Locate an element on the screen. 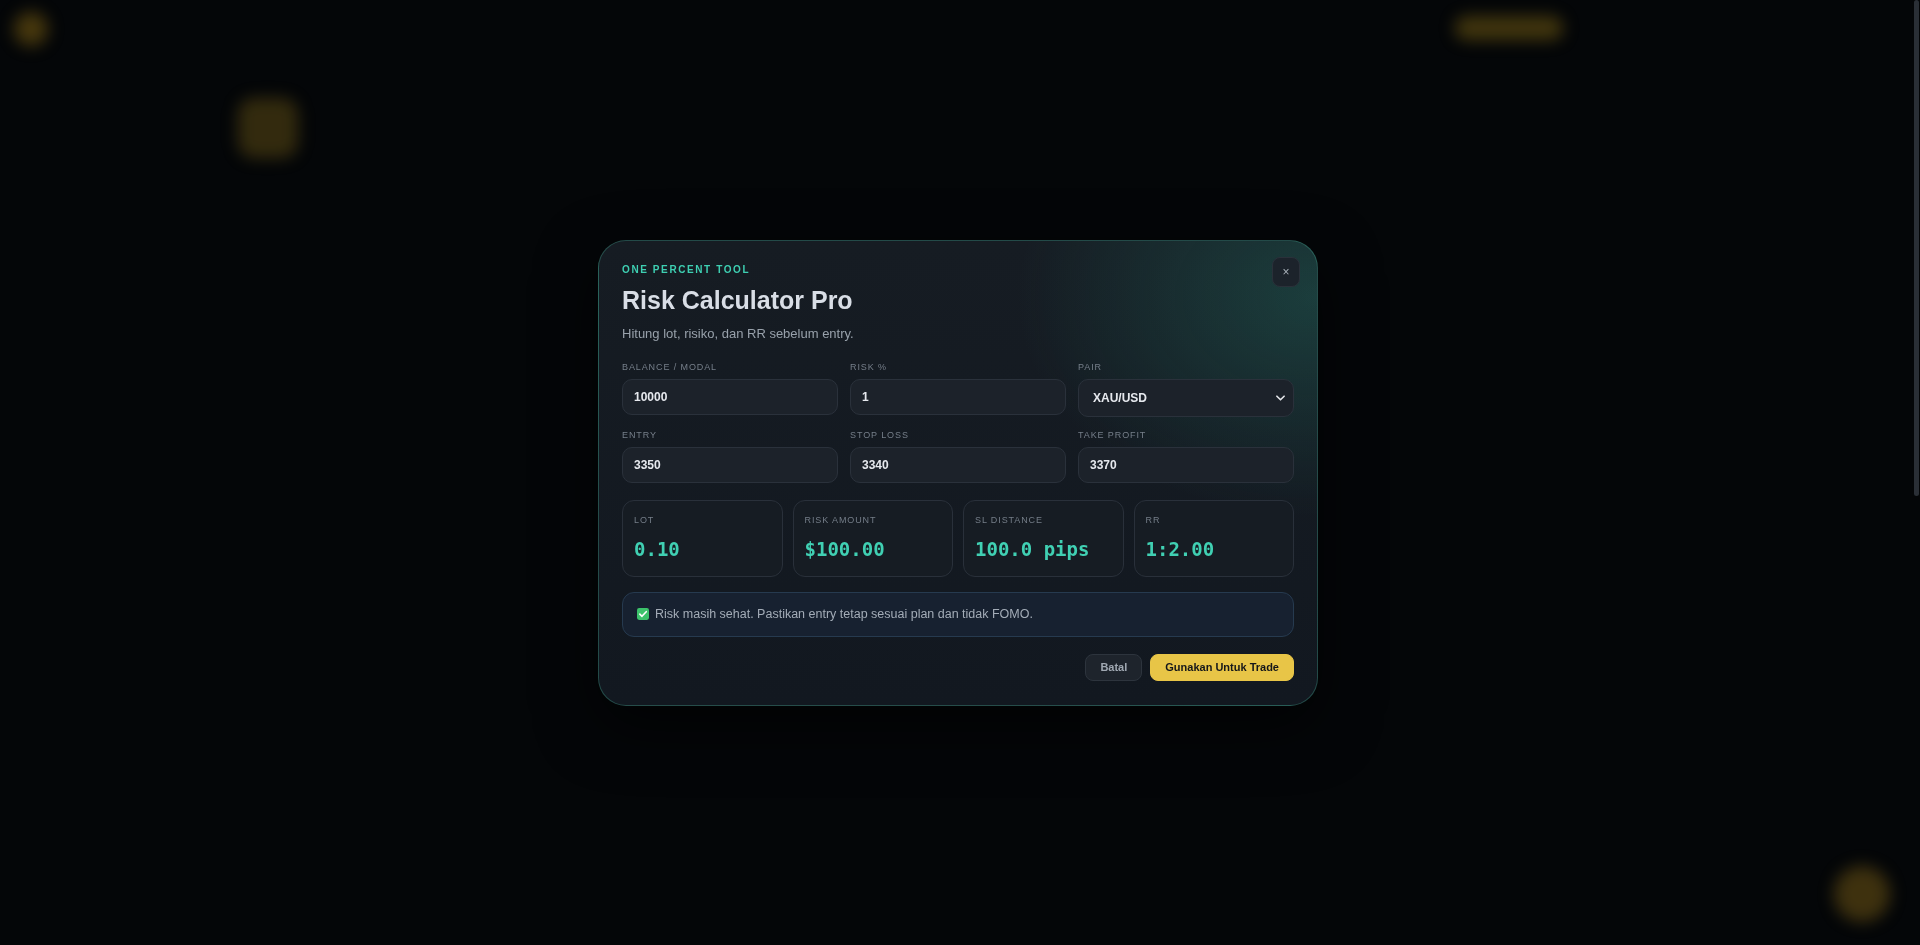 This screenshot has height=945, width=1920. result-label: LOT is located at coordinates (644, 520).